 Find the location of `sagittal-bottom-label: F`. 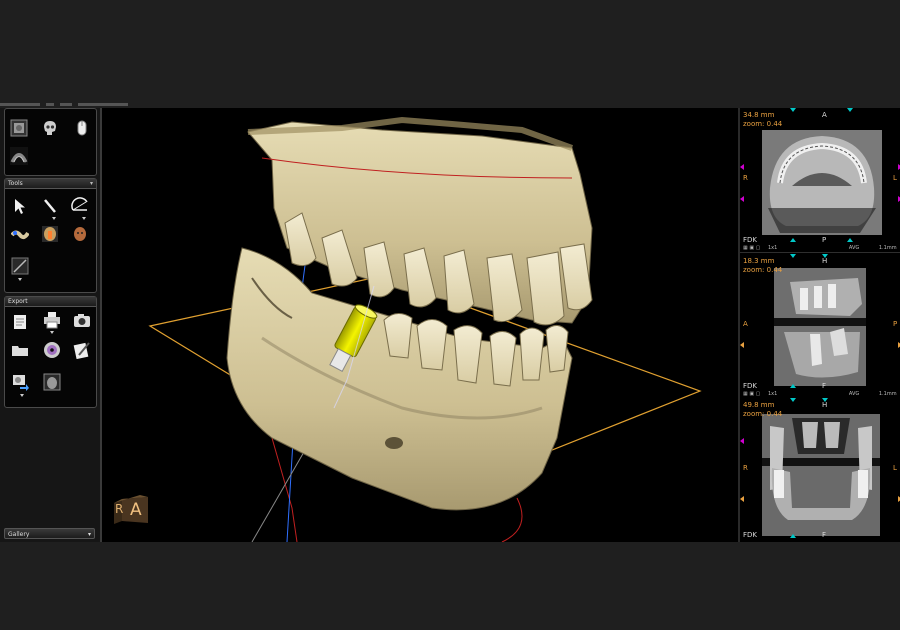

sagittal-bottom-label: F is located at coordinates (824, 386).